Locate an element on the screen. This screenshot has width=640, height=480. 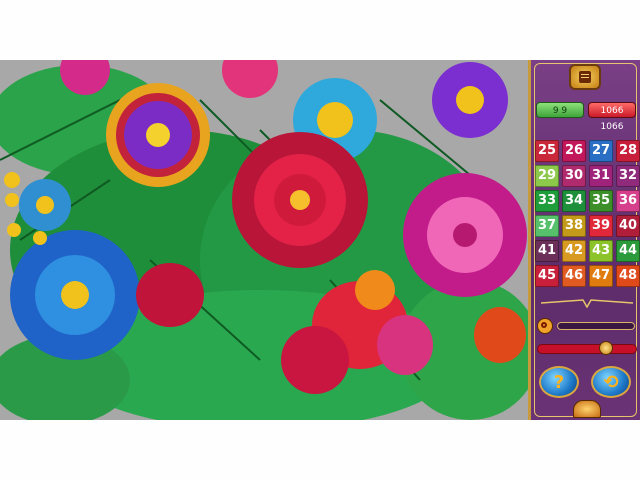
progress-slider-track is located at coordinates (587, 349).